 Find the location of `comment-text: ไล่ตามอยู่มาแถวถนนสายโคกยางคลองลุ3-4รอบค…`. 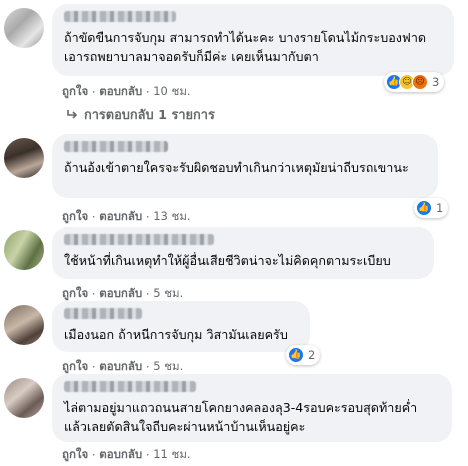

comment-text: ไล่ตามอยู่มาแถวถนนสายโคกยางคลองลุ3-4รอบค… is located at coordinates (241, 417).